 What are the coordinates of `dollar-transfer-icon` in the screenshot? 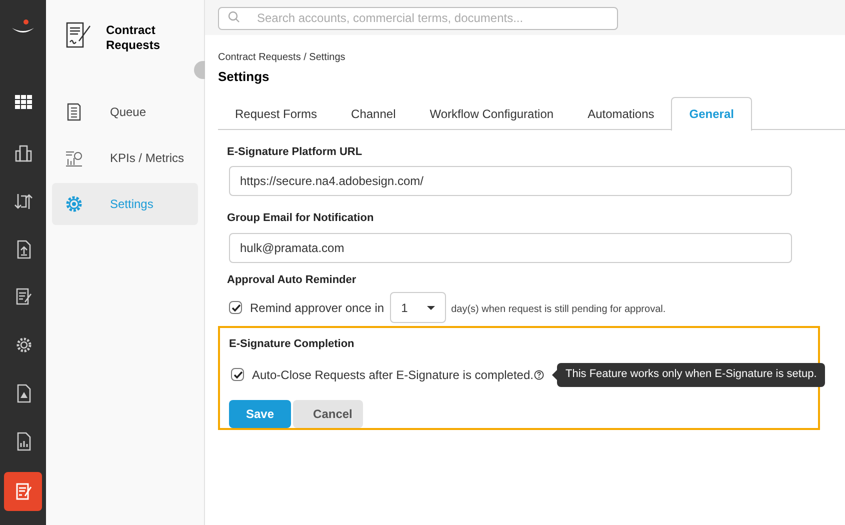 It's located at (23, 201).